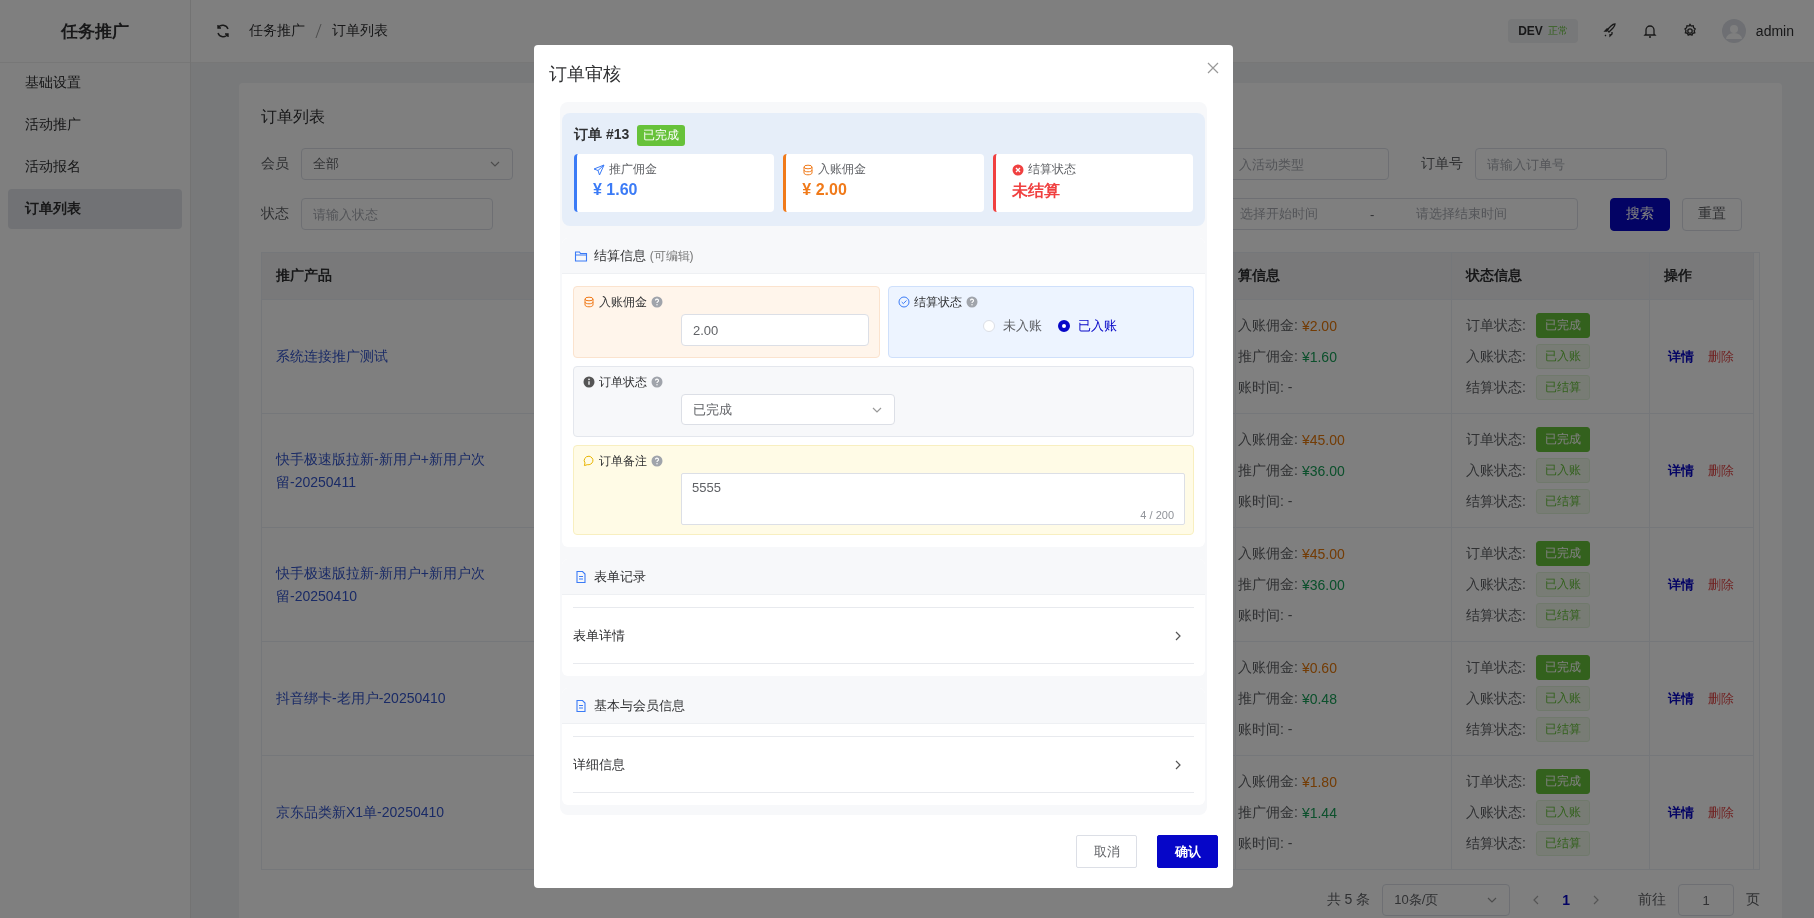 This screenshot has height=918, width=1814. I want to click on coin-stack-icon, so click(589, 302).